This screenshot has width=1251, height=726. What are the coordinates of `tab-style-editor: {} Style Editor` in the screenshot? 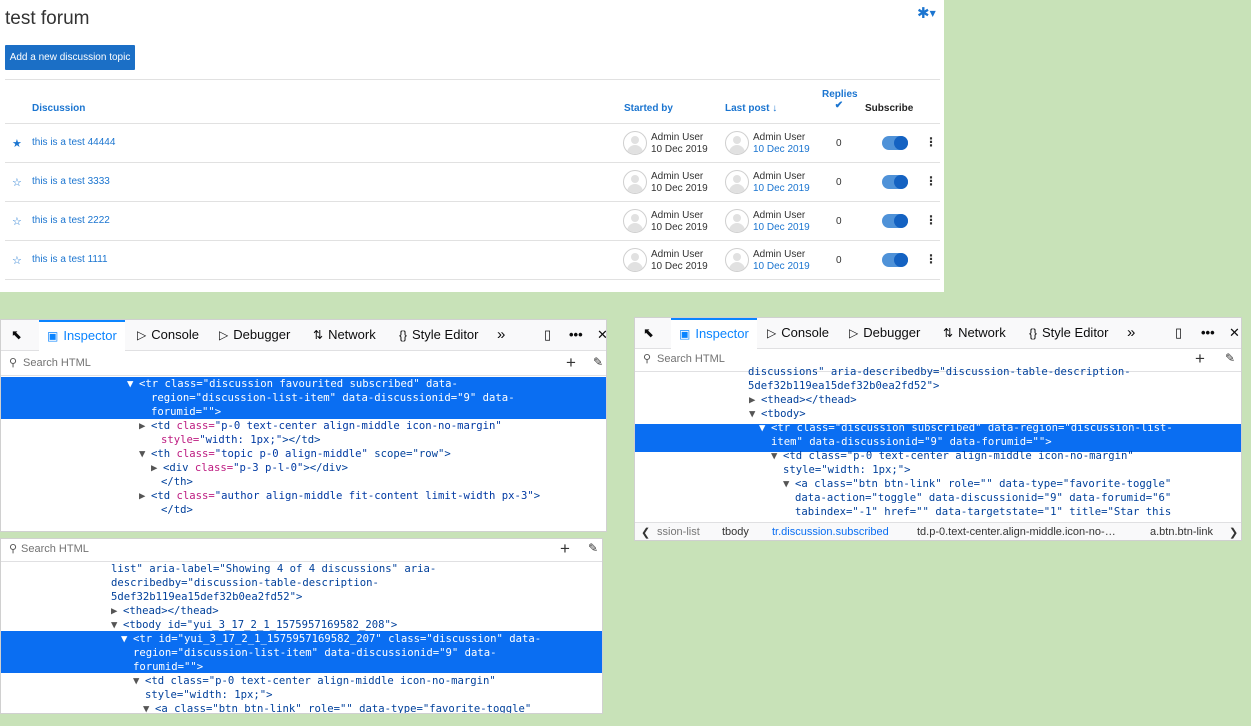 It's located at (1069, 333).